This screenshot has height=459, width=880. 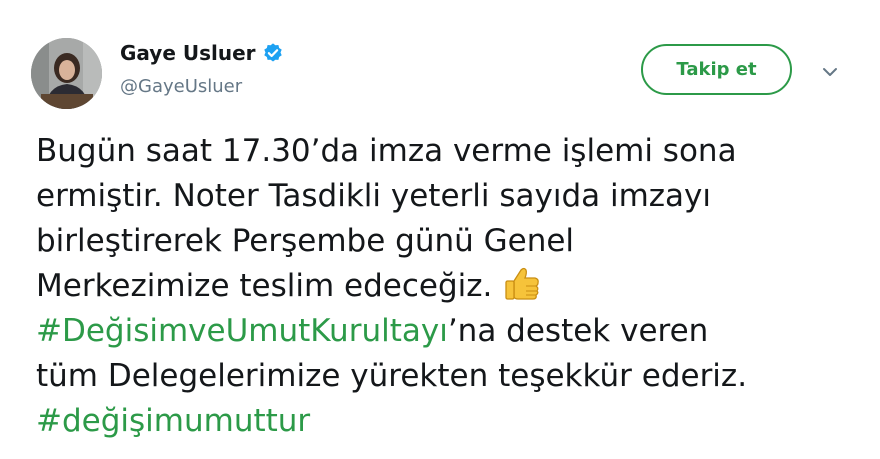 I want to click on avatar, so click(x=66, y=73).